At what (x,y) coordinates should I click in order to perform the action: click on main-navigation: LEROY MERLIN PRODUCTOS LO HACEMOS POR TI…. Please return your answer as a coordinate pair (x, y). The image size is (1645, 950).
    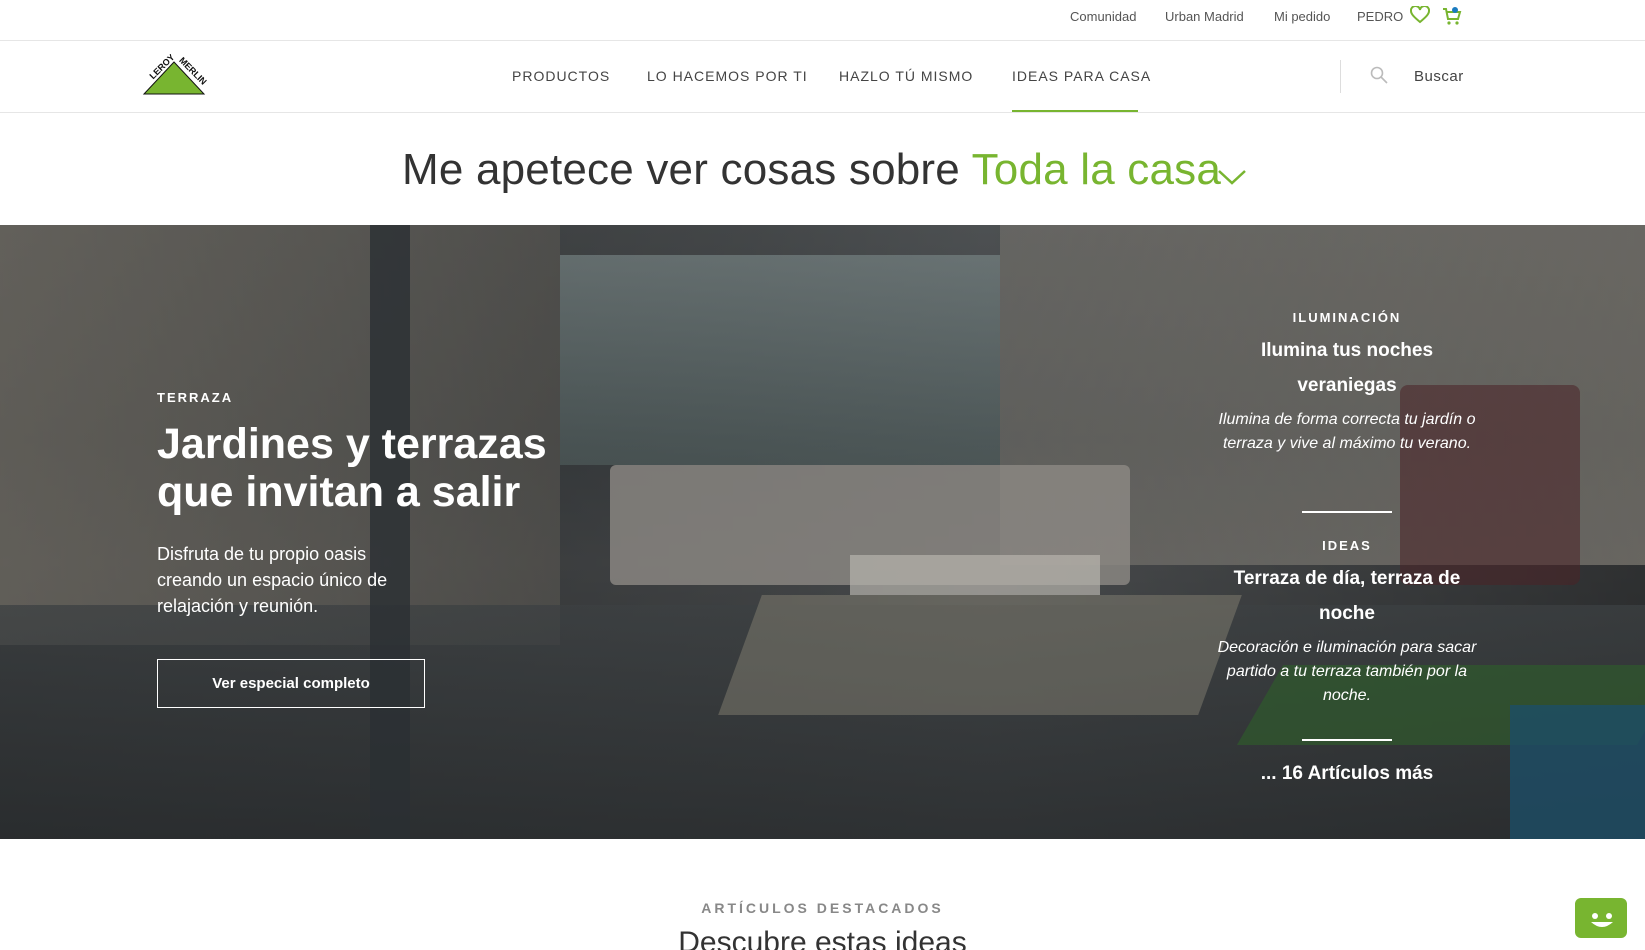
    Looking at the image, I should click on (822, 77).